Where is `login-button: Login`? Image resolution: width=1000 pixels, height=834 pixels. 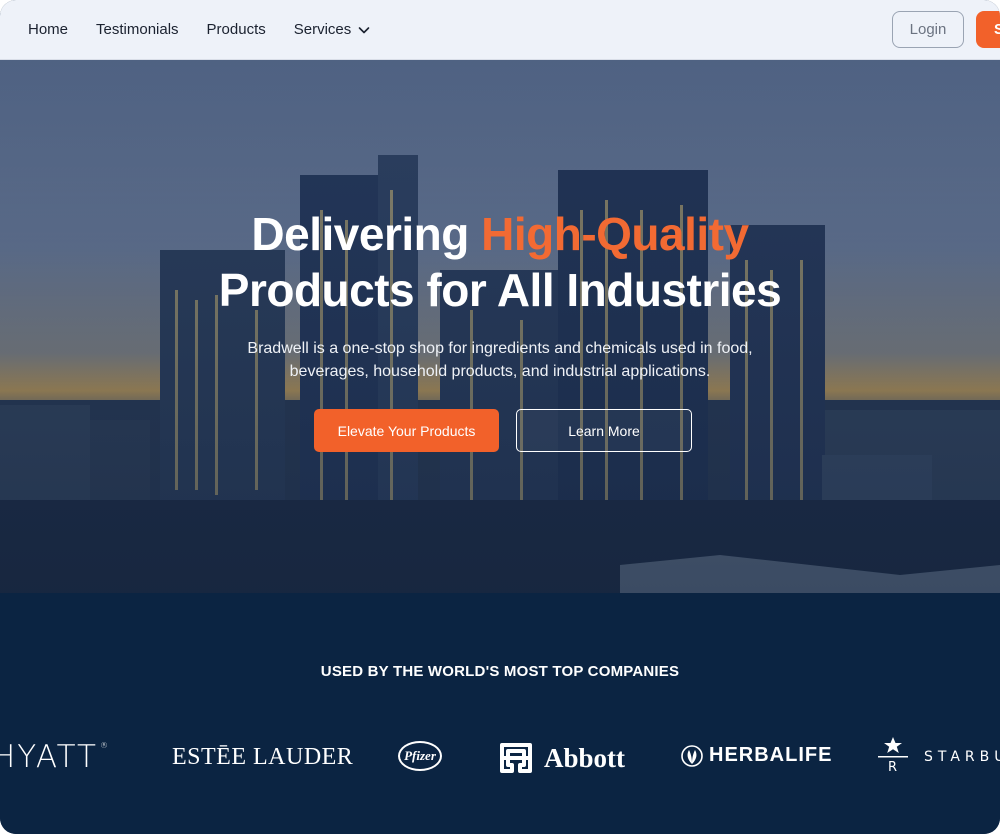
login-button: Login is located at coordinates (928, 29).